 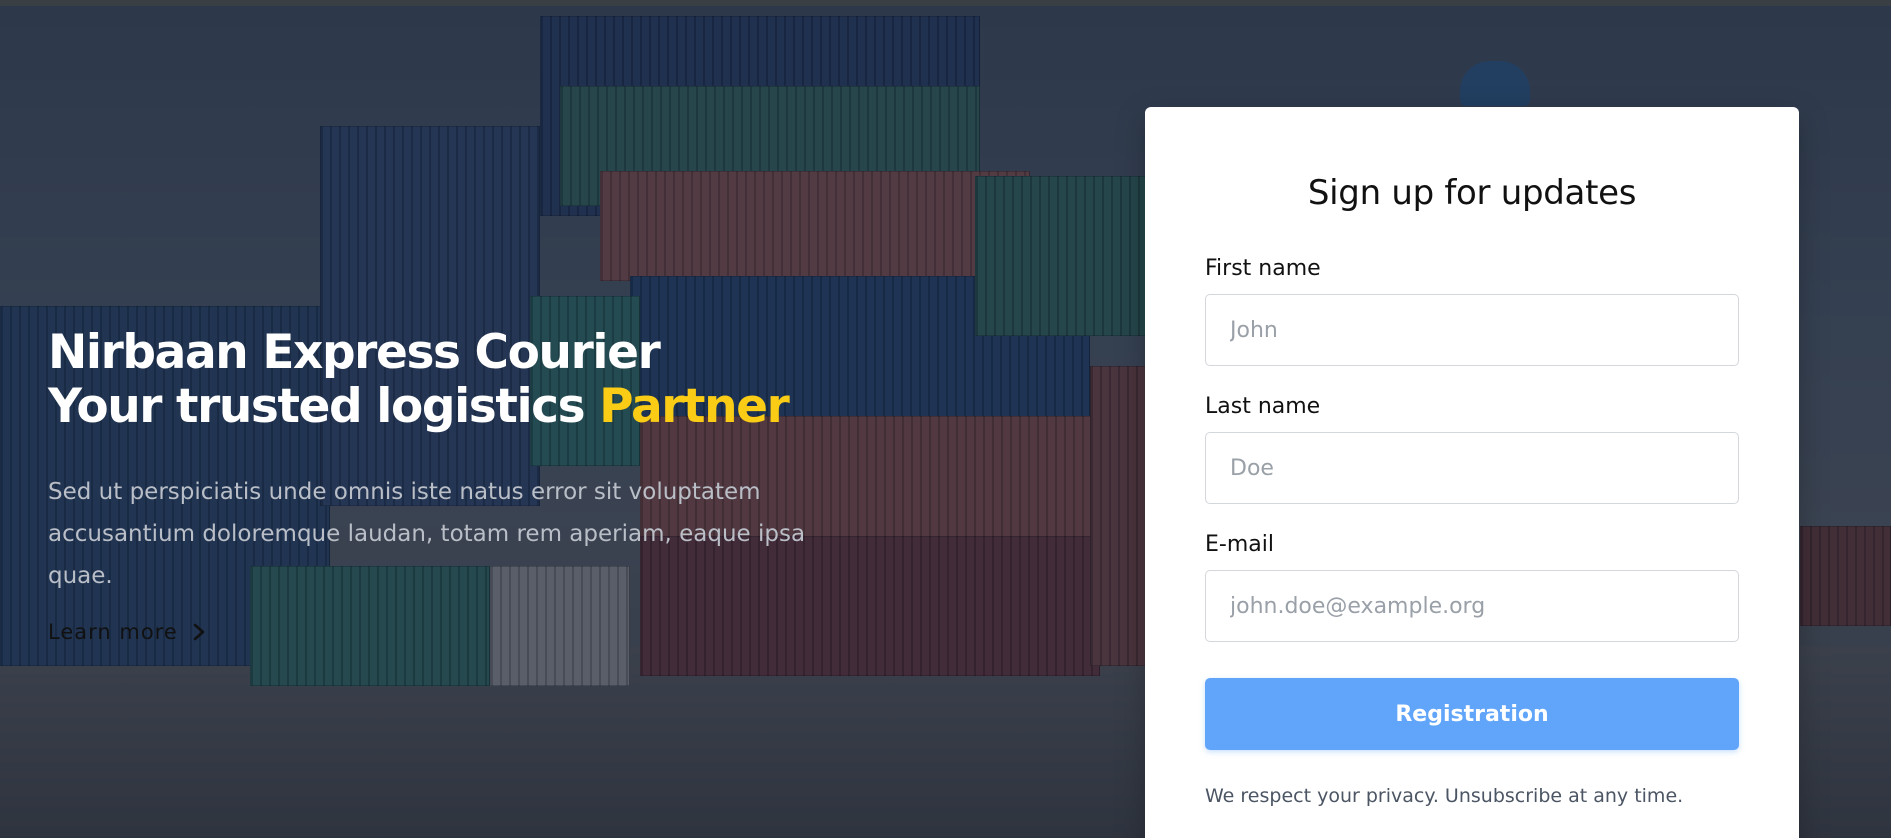 I want to click on chevron-right-icon, so click(x=199, y=632).